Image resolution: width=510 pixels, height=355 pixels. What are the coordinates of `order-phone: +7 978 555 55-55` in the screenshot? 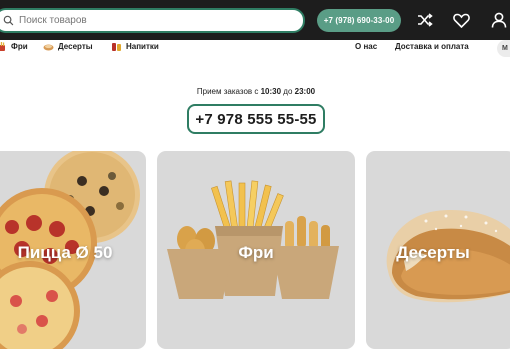 It's located at (256, 119).